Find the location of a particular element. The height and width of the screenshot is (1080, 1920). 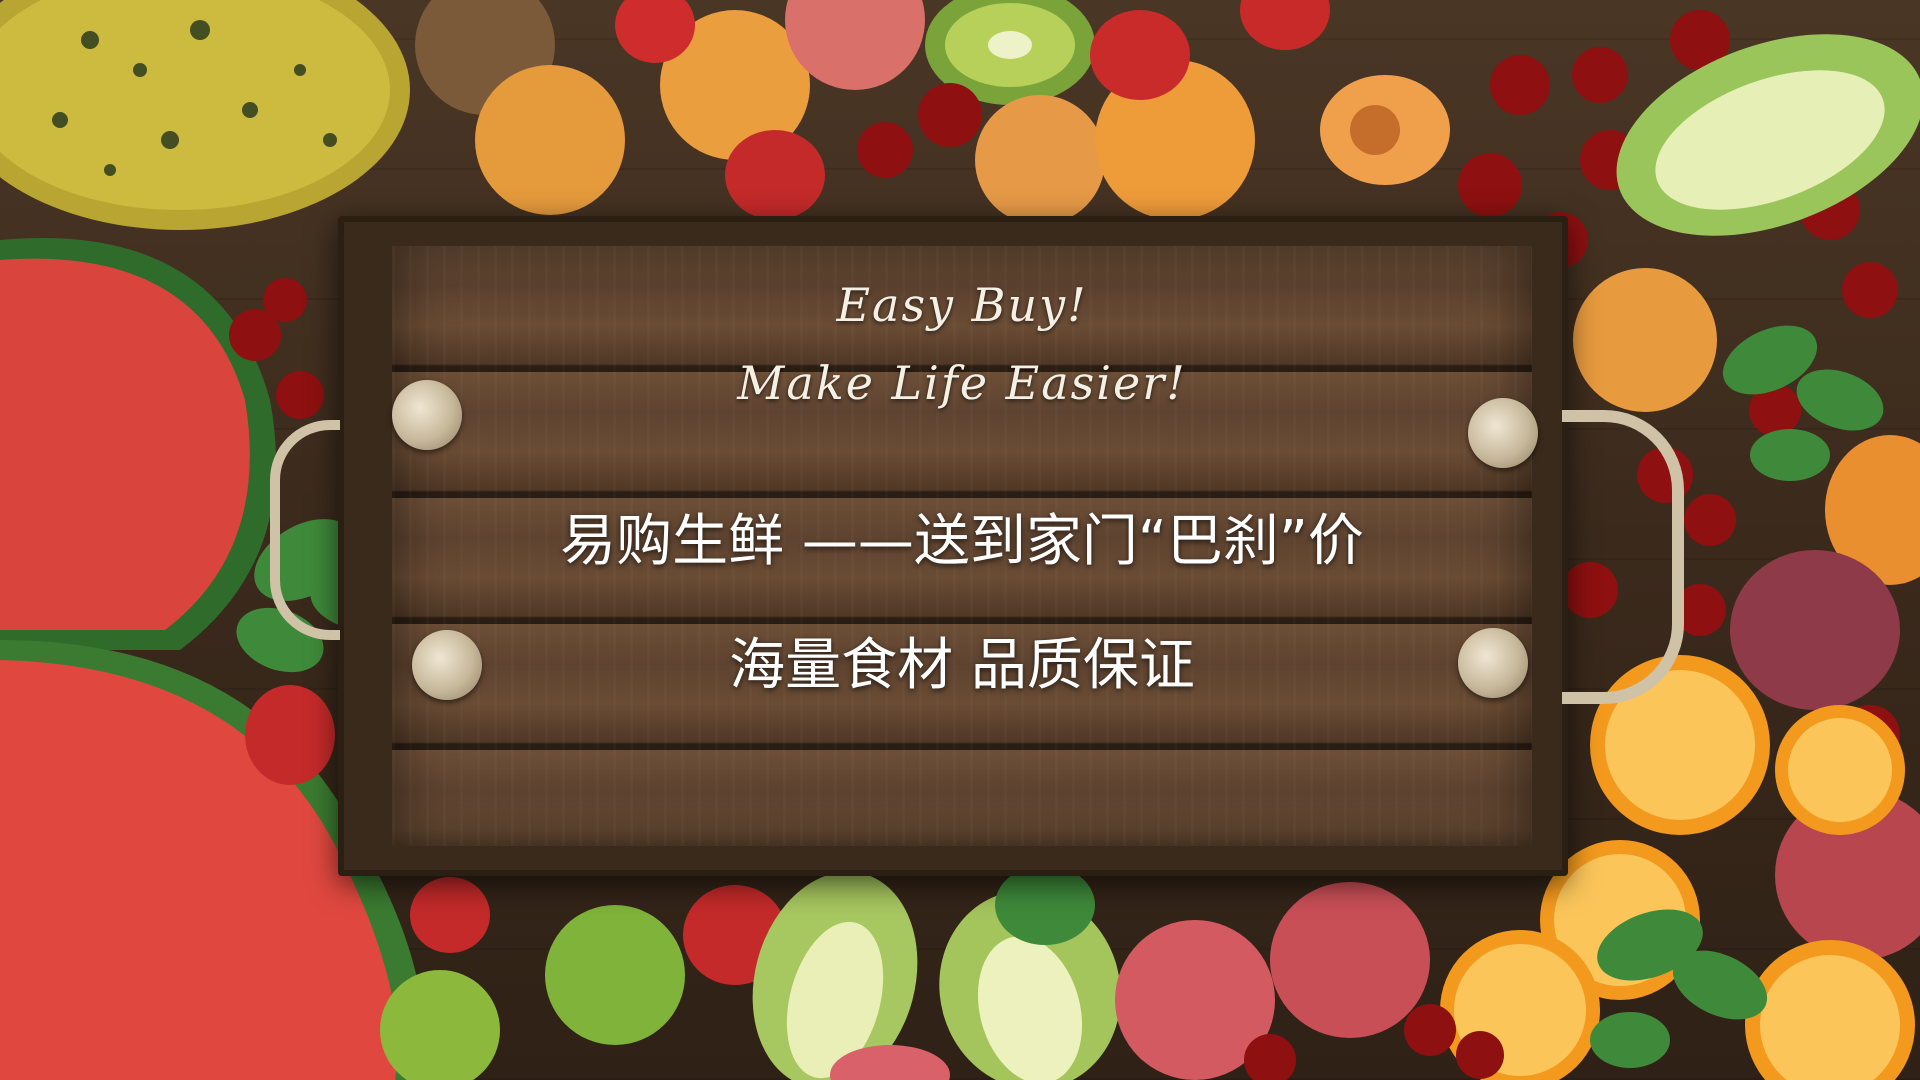

headline: 易购生鲜 ——送到家门“巴刹”价 is located at coordinates (962, 541).